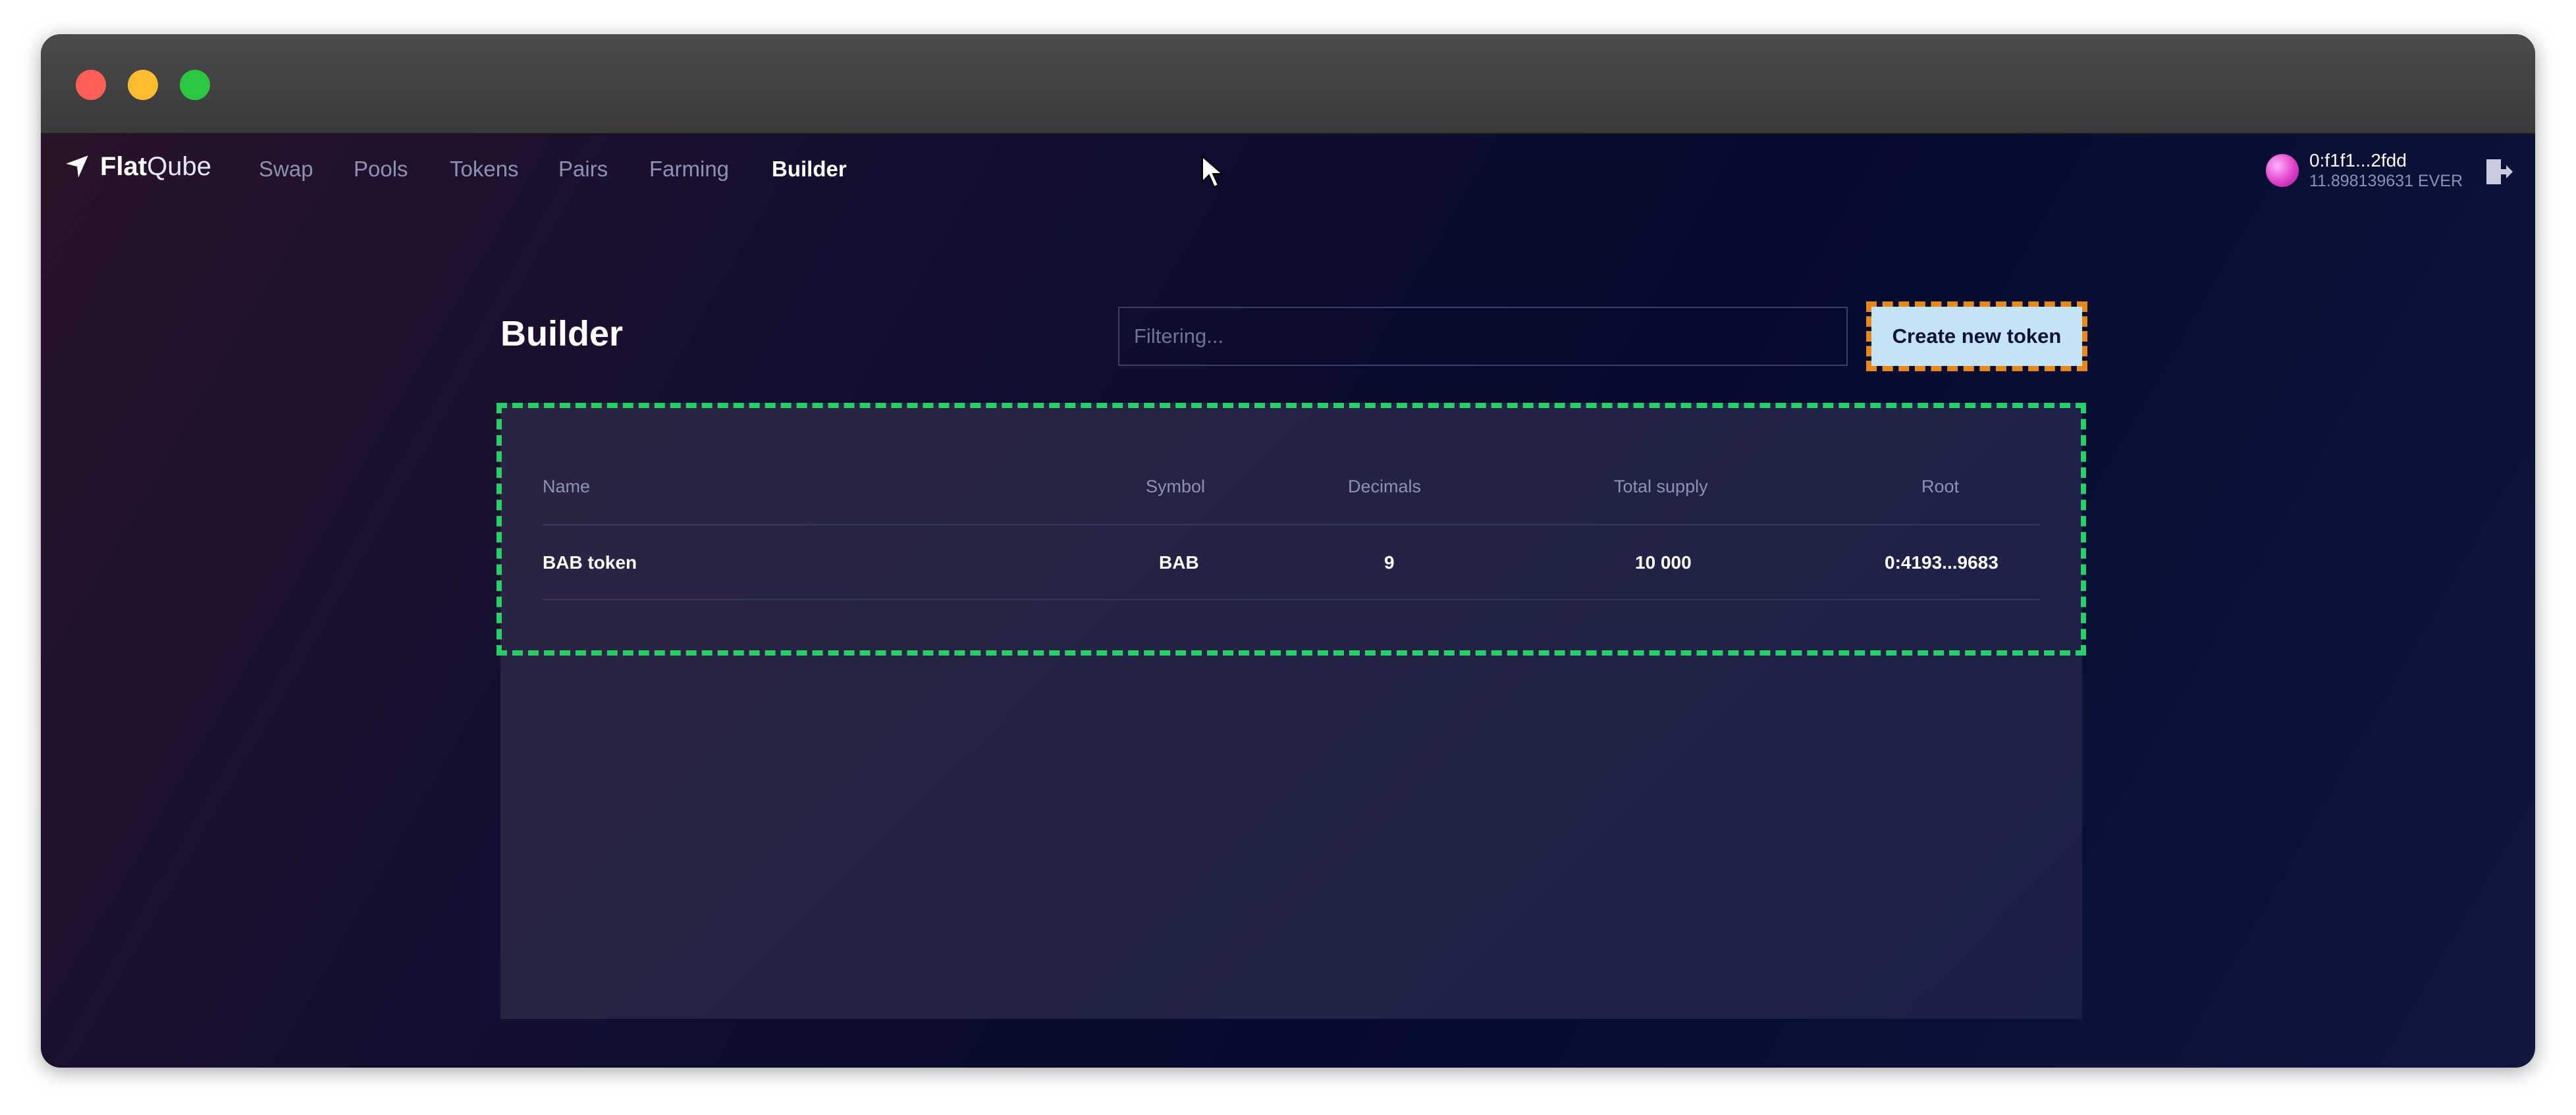  I want to click on wallet-address: 0:f1f1...2fdd, so click(2358, 160).